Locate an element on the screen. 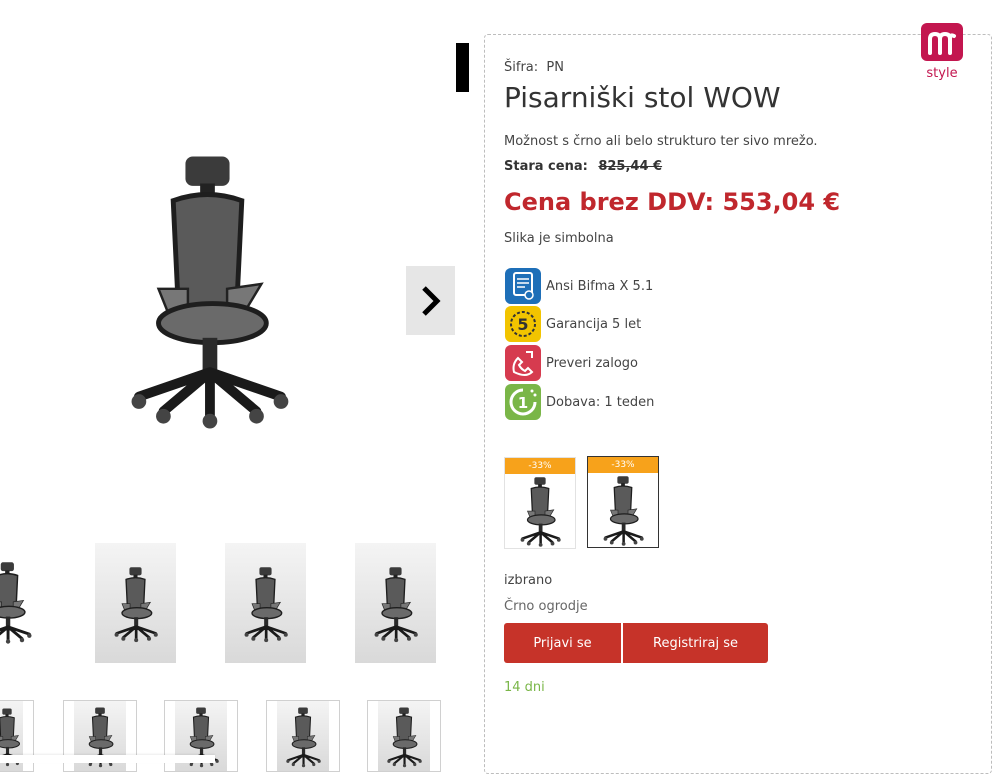 The width and height of the screenshot is (1000, 774). selected-label: izbrano is located at coordinates (528, 580).